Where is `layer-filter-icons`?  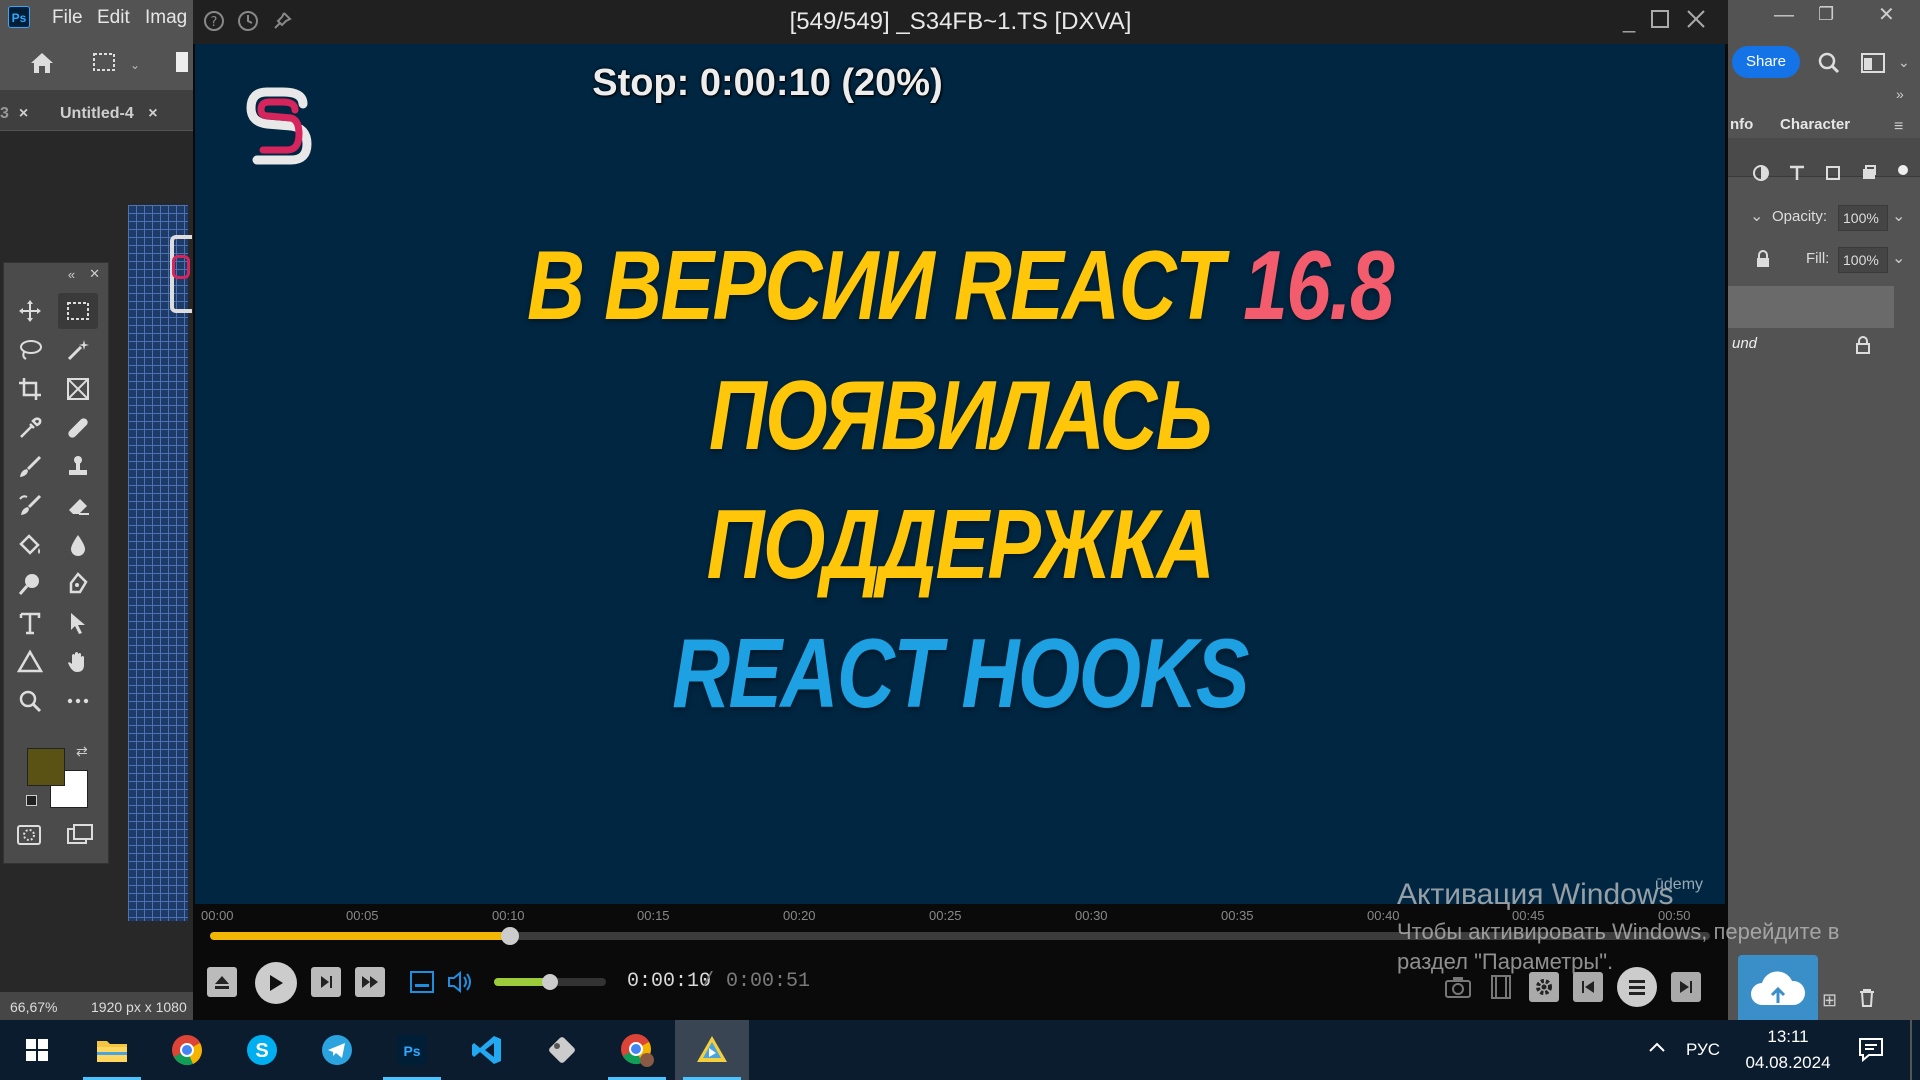 layer-filter-icons is located at coordinates (1831, 173).